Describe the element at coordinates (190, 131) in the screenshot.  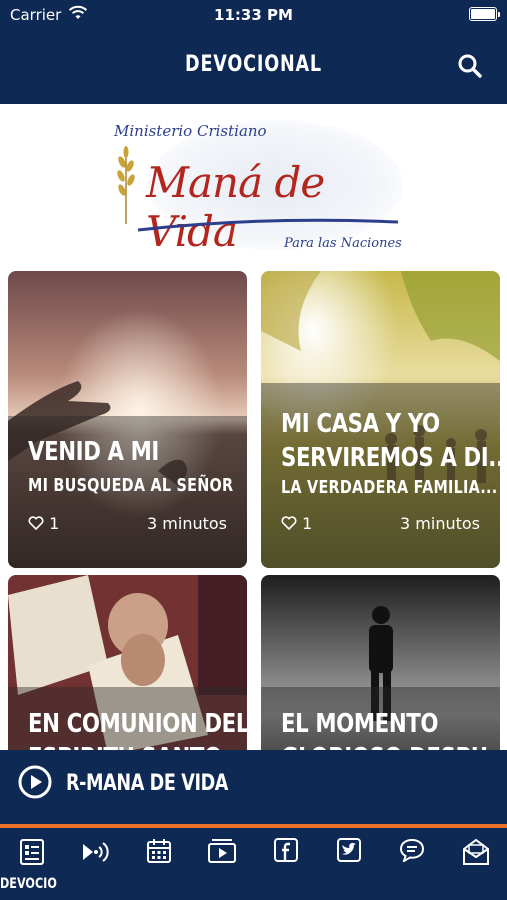
I see `logo-line-ministerio: Ministerio Cristiano` at that location.